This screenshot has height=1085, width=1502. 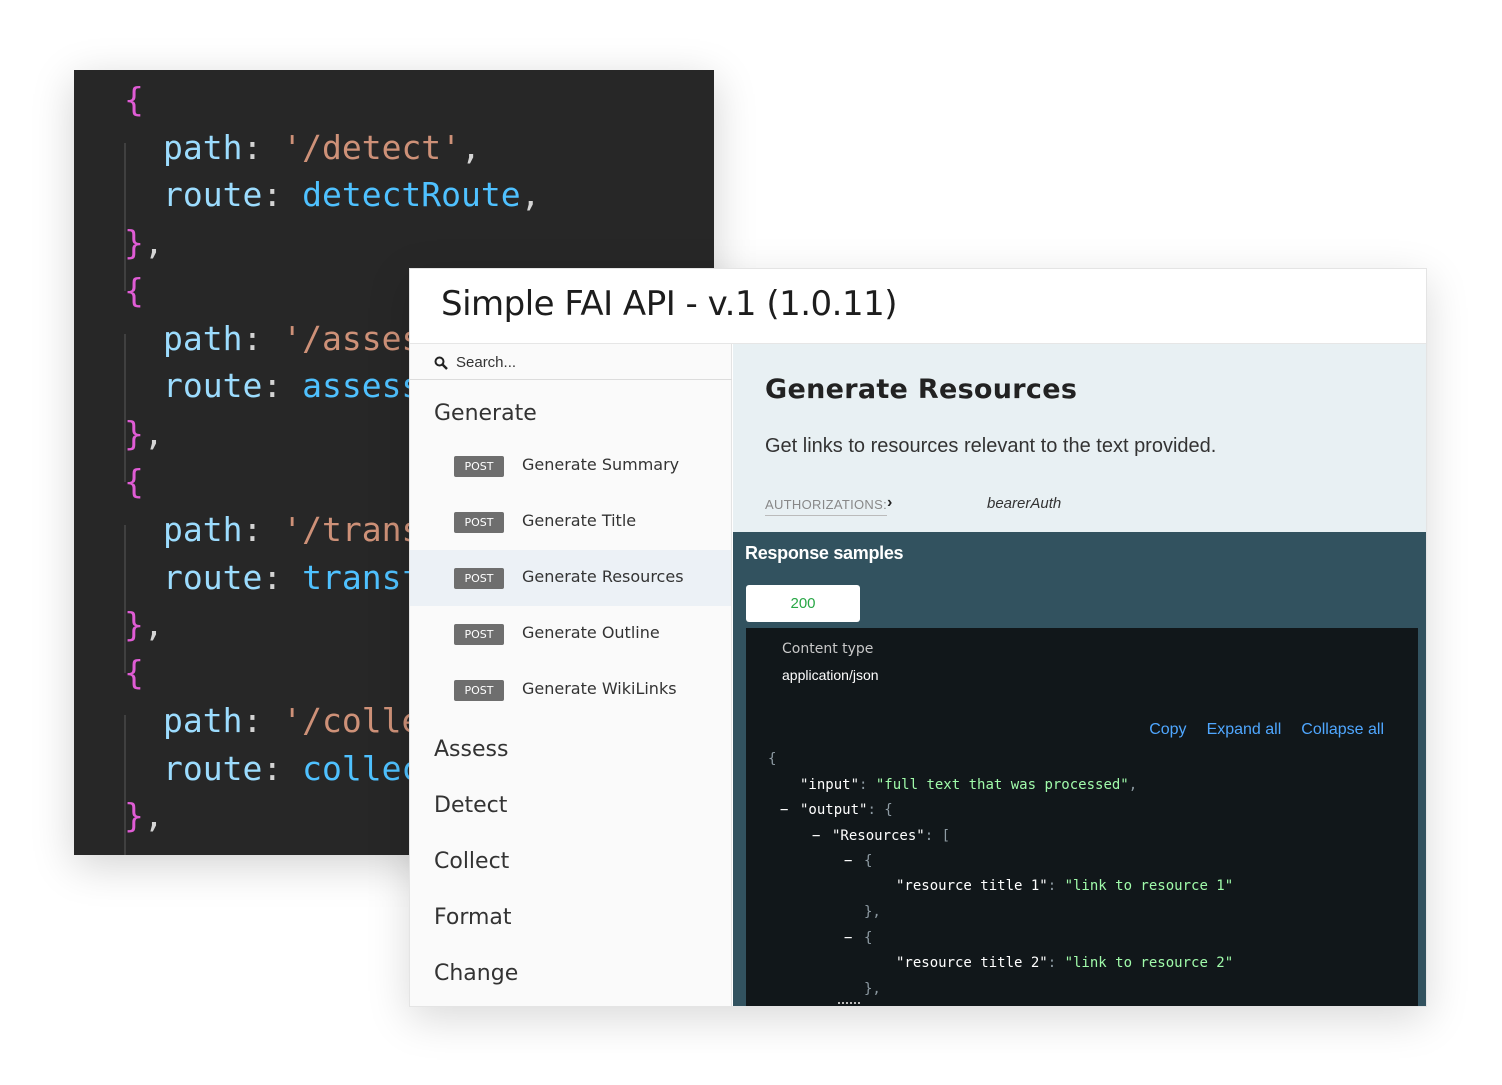 What do you see at coordinates (972, 886) in the screenshot?
I see `json-key: "resource title 1"` at bounding box center [972, 886].